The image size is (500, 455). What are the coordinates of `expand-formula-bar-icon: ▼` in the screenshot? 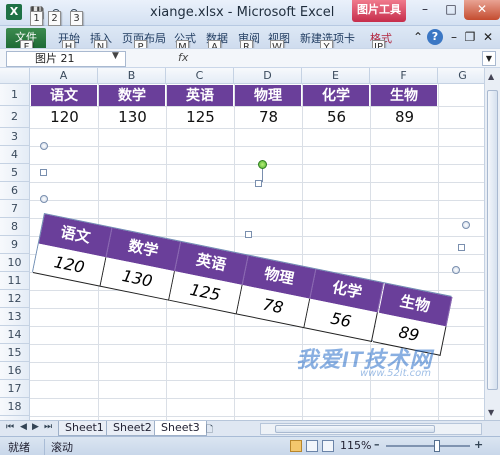 It's located at (489, 58).